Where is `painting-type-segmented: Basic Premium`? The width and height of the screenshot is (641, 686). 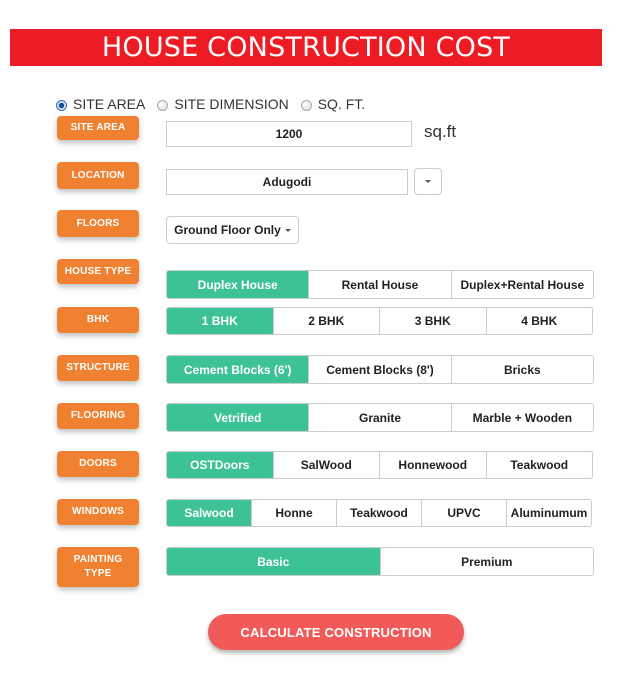 painting-type-segmented: Basic Premium is located at coordinates (380, 561).